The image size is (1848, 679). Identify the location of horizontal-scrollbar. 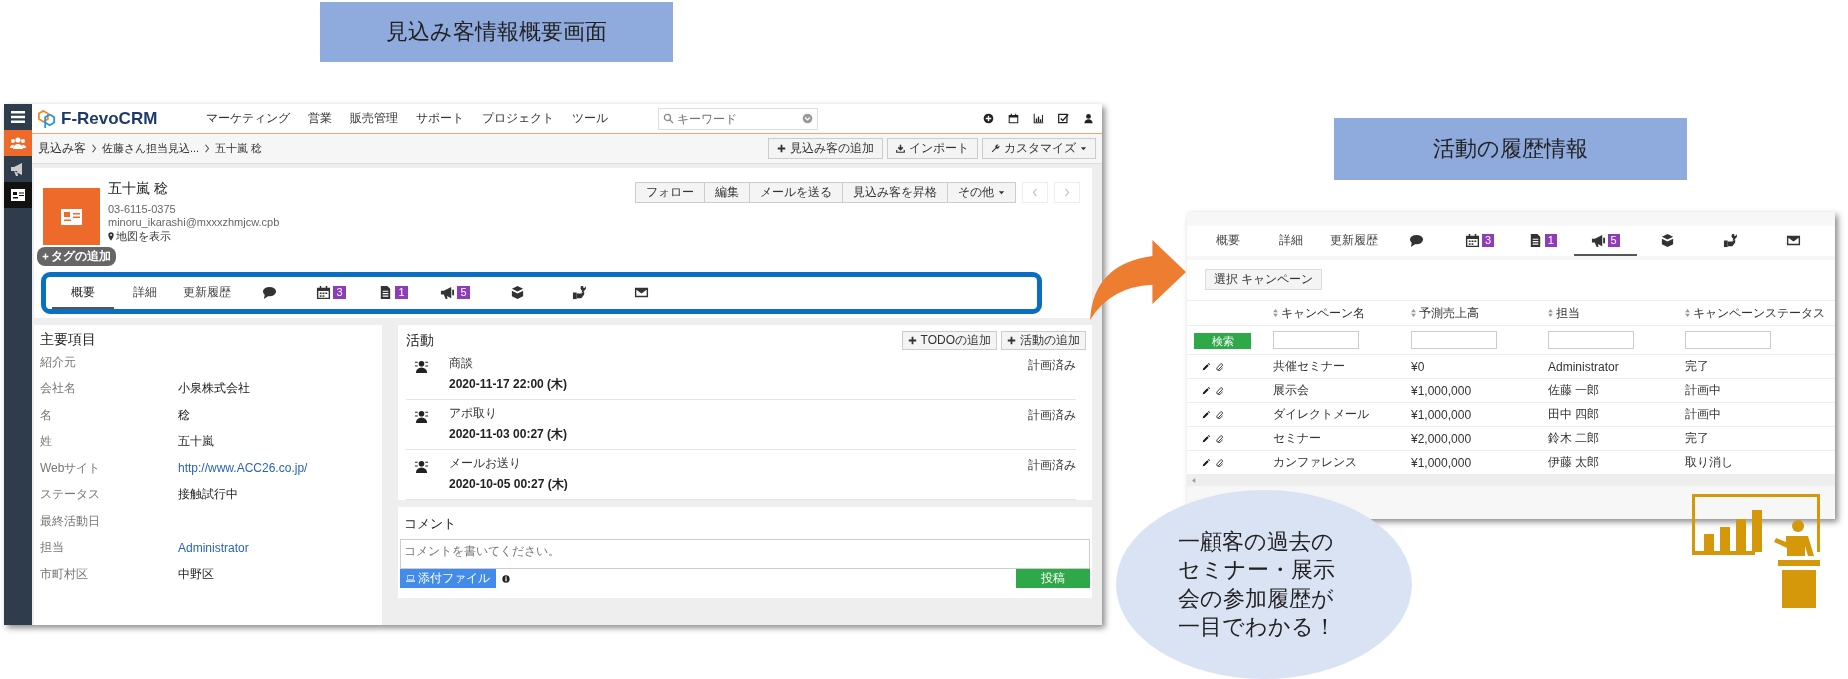
(1511, 480).